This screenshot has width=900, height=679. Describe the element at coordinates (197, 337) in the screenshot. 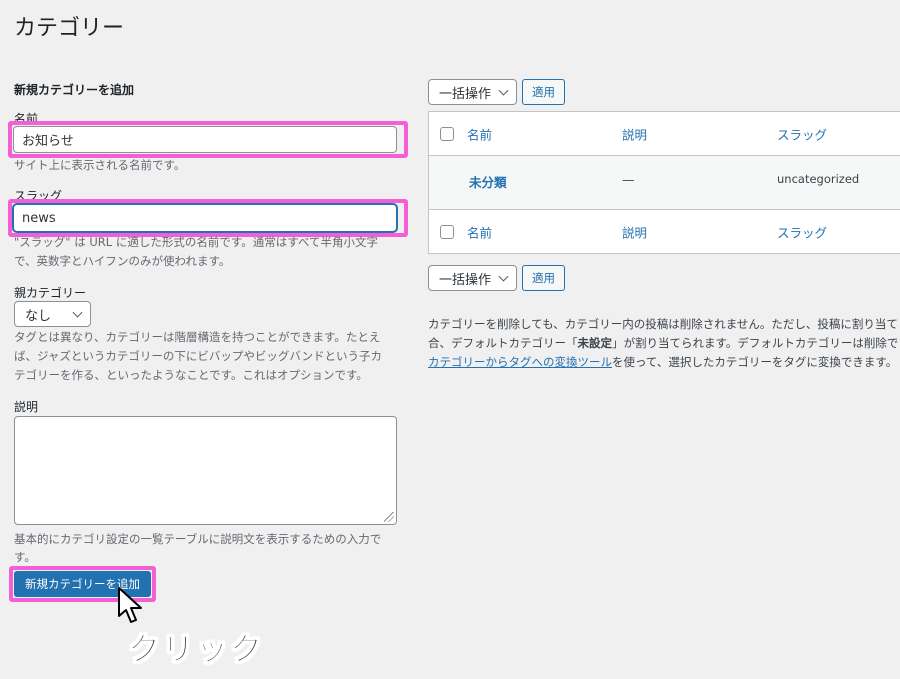

I see `parent-hint-line-1: タグとは異なり、カテゴリーは階層構造を持つことができます。たとえ` at that location.